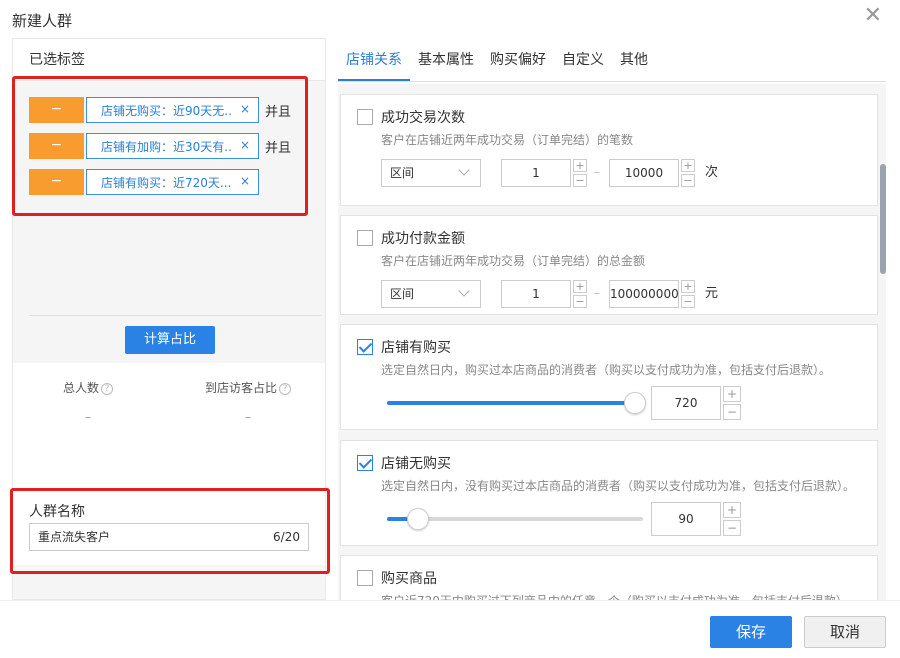 The image size is (900, 658). What do you see at coordinates (169, 60) in the screenshot?
I see `selected-tags-heading: 已选标签` at bounding box center [169, 60].